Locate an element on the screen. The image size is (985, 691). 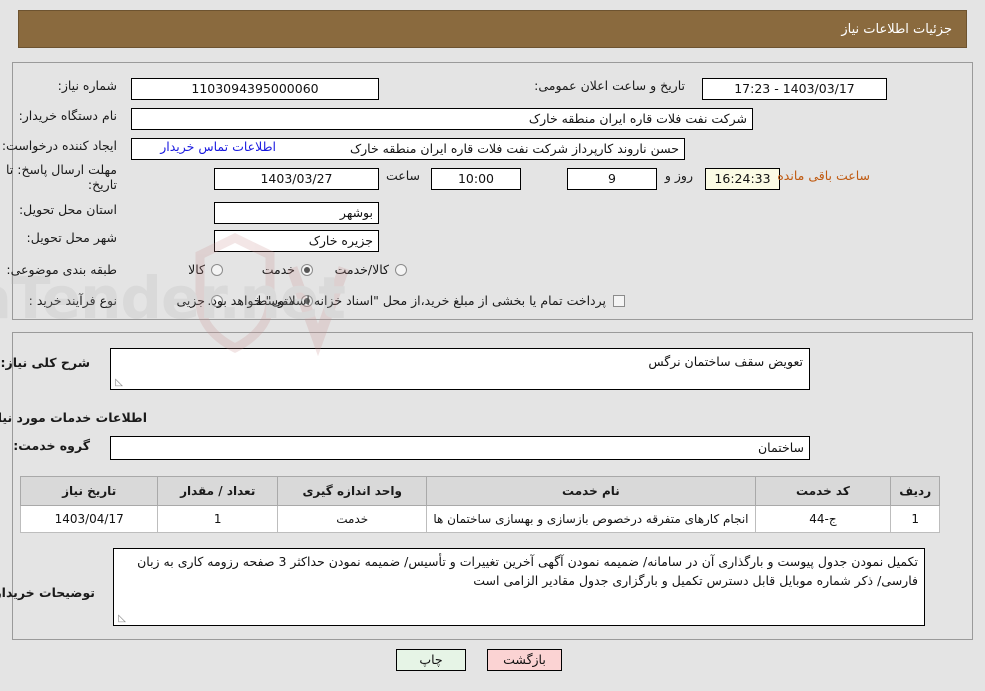
cell-need-date: 1403/04/17 is located at coordinates (89, 519).